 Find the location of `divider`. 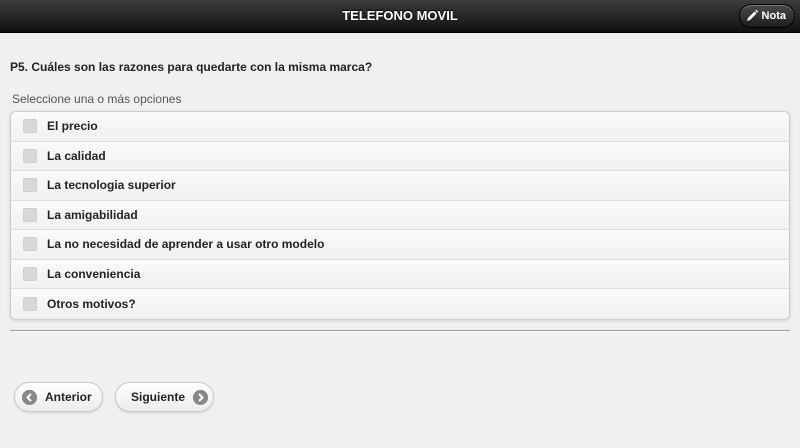

divider is located at coordinates (400, 331).